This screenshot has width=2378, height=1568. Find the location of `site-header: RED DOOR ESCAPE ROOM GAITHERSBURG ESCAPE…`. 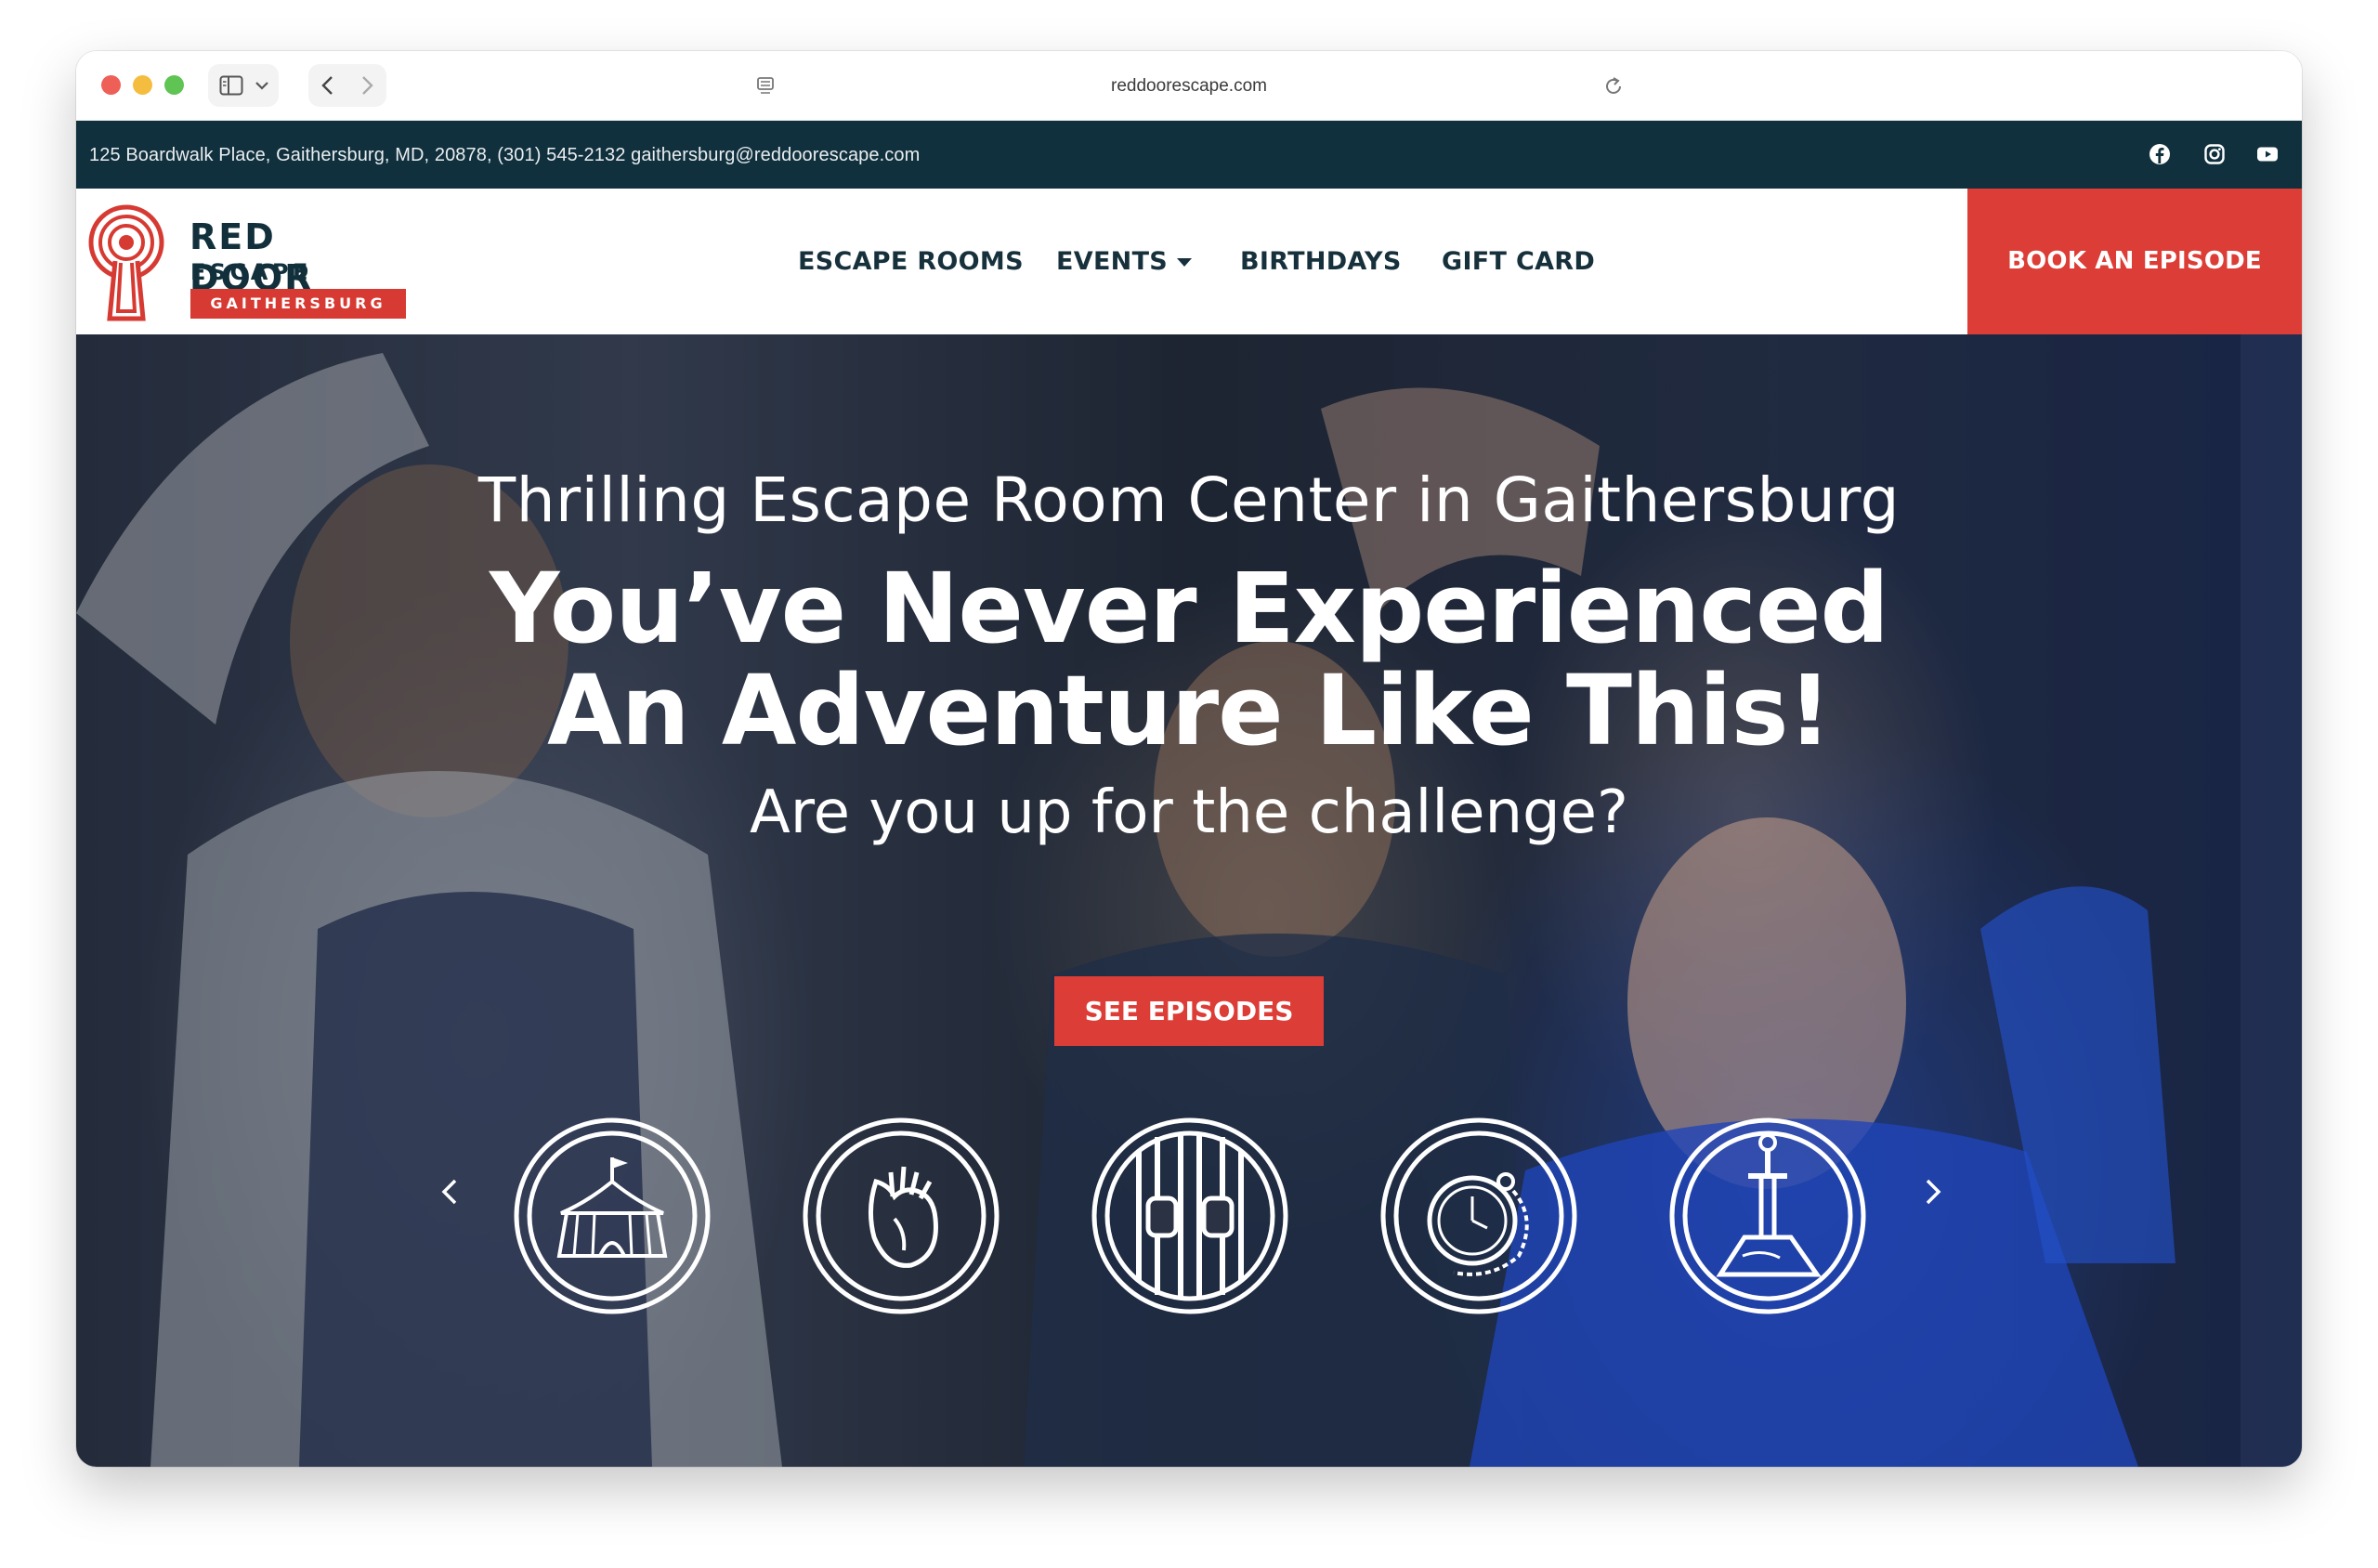

site-header: RED DOOR ESCAPE ROOM GAITHERSBURG ESCAPE… is located at coordinates (1189, 261).